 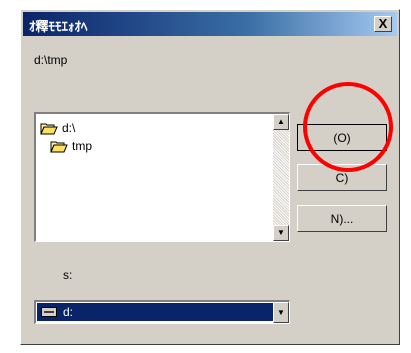 I want to click on chevron-down-icon: ▼, so click(x=281, y=312).